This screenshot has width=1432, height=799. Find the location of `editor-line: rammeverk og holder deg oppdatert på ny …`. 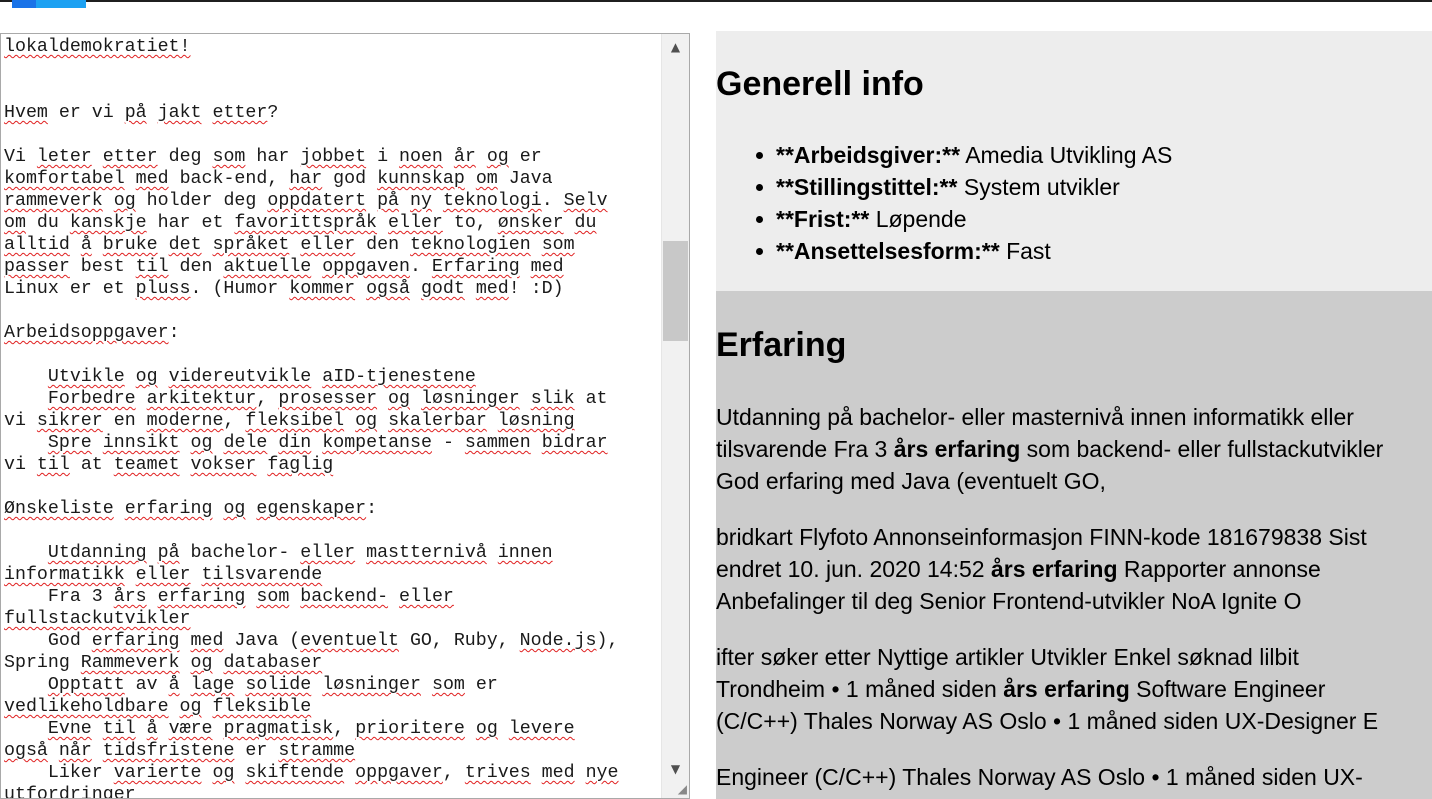

editor-line: rammeverk og holder deg oppdatert på ny … is located at coordinates (306, 201).